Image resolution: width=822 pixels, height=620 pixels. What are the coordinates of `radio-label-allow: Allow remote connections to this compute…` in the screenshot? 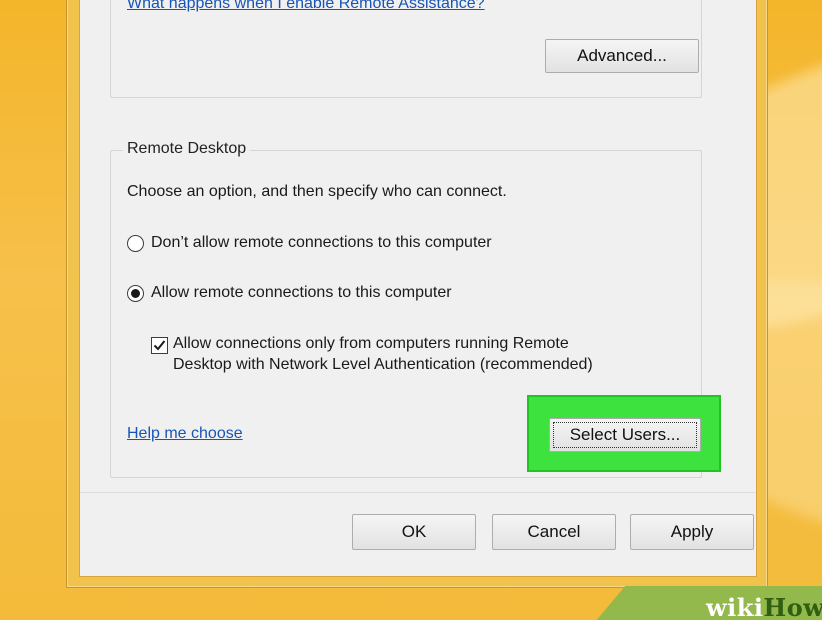 It's located at (301, 292).